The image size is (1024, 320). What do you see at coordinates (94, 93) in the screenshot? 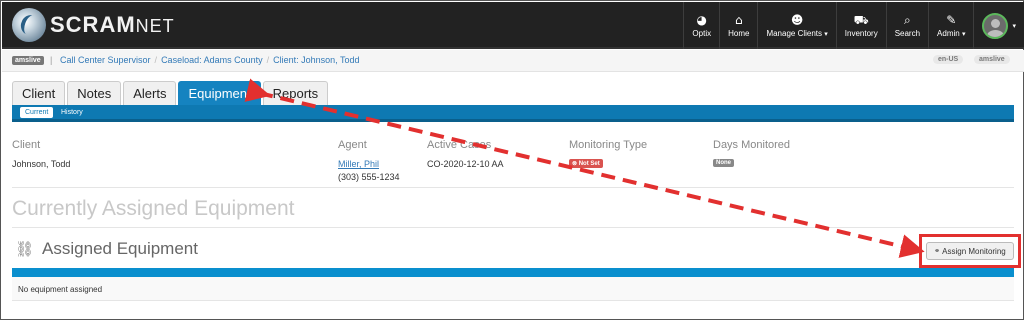
I see `tab-notes: Notes` at bounding box center [94, 93].